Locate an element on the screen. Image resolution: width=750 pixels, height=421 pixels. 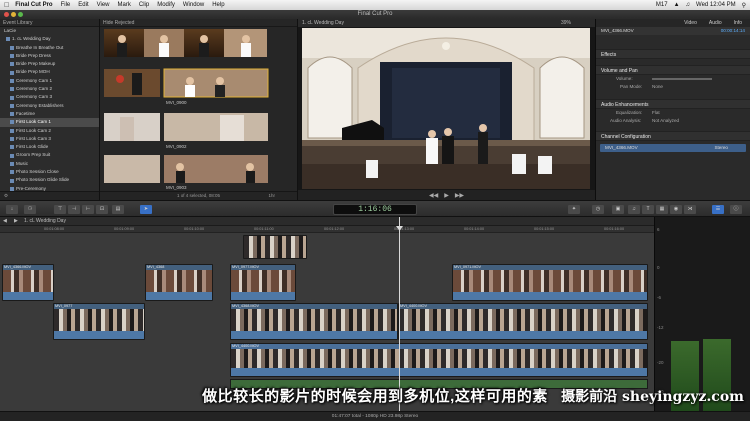
event-item: Groom Prep Suit is located at coordinates (49, 155).